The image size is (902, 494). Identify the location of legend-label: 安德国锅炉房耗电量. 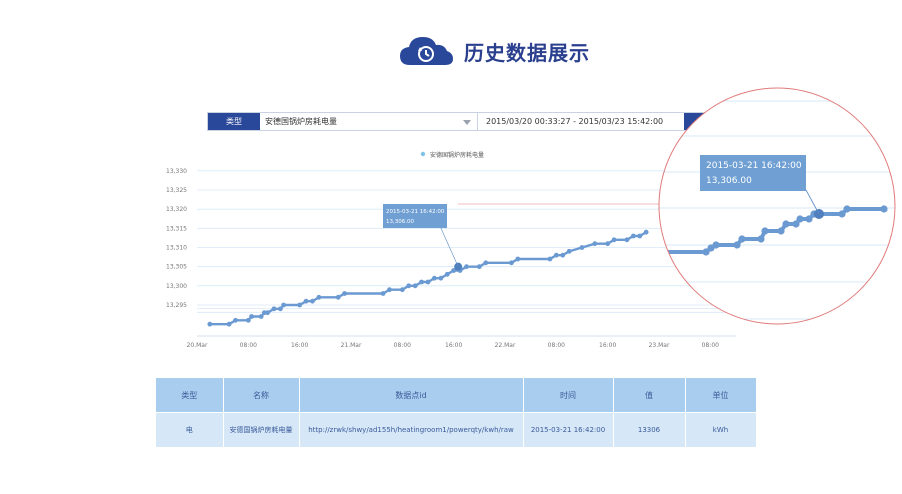
(457, 155).